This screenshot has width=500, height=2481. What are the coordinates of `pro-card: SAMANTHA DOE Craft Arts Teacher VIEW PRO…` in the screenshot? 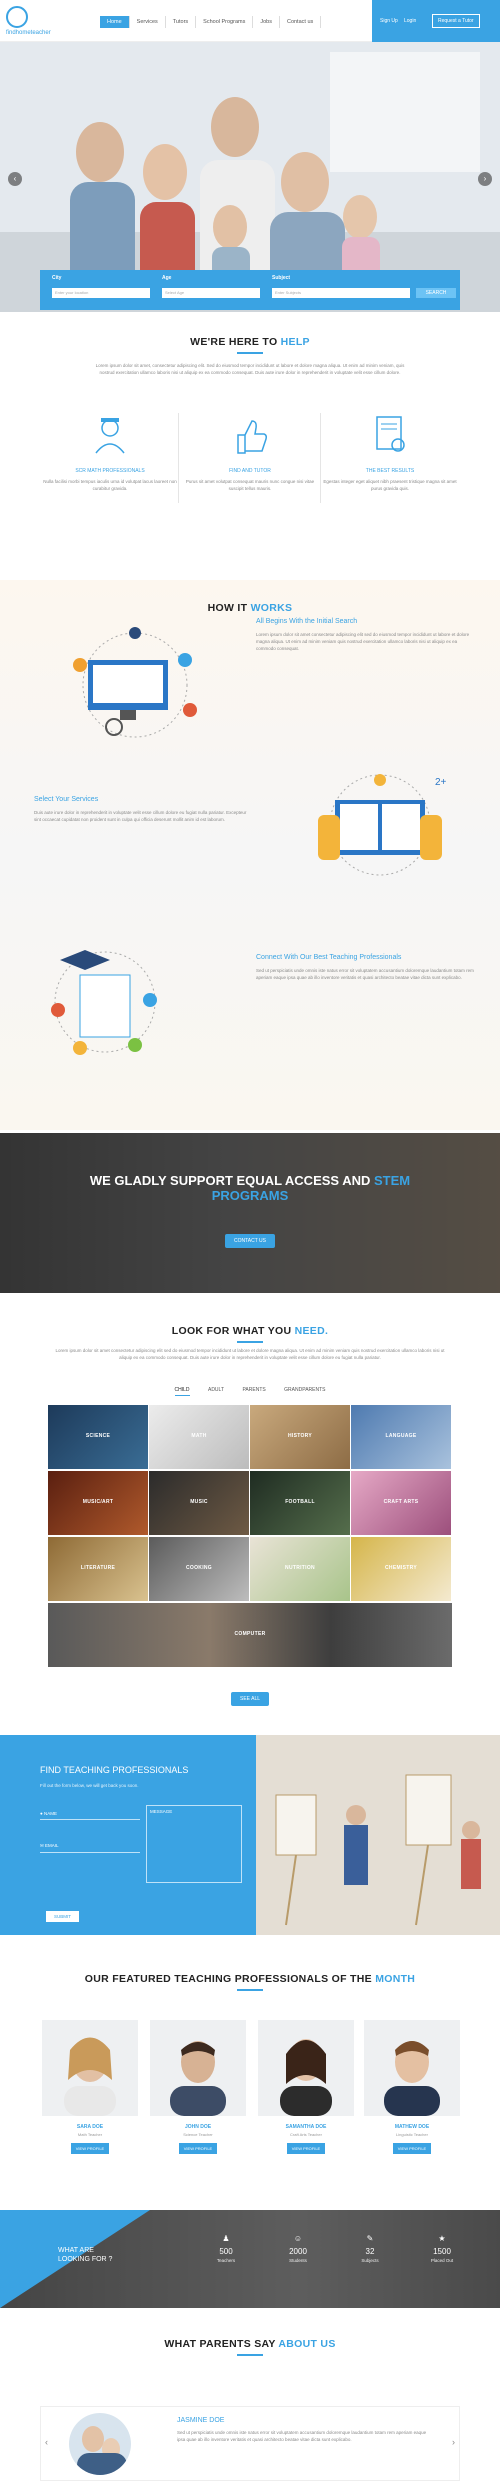 It's located at (306, 2087).